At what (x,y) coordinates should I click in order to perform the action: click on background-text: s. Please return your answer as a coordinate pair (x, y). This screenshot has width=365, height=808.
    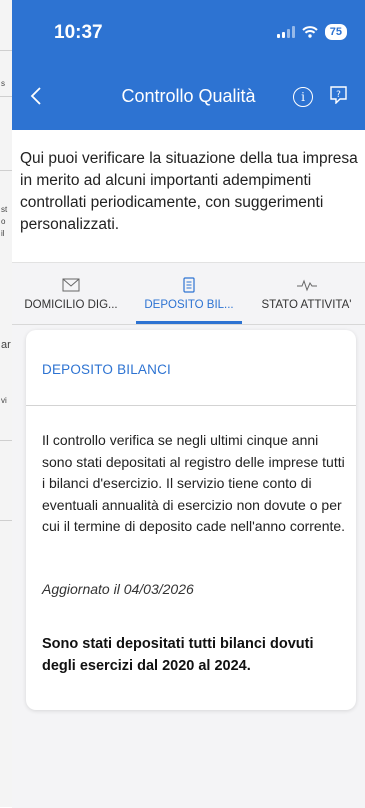
    Looking at the image, I should click on (3, 83).